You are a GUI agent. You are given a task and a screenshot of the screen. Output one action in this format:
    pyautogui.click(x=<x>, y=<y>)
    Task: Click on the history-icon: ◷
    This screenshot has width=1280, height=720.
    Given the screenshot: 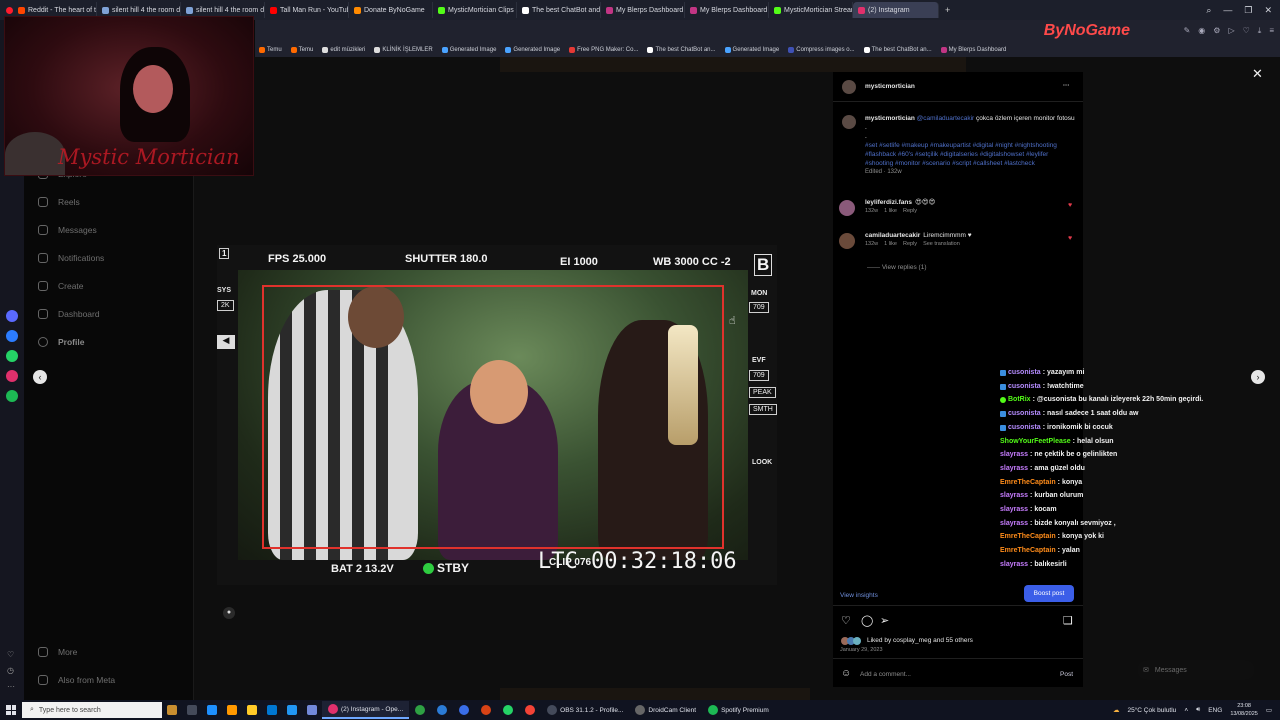 What is the action you would take?
    pyautogui.click(x=10, y=670)
    